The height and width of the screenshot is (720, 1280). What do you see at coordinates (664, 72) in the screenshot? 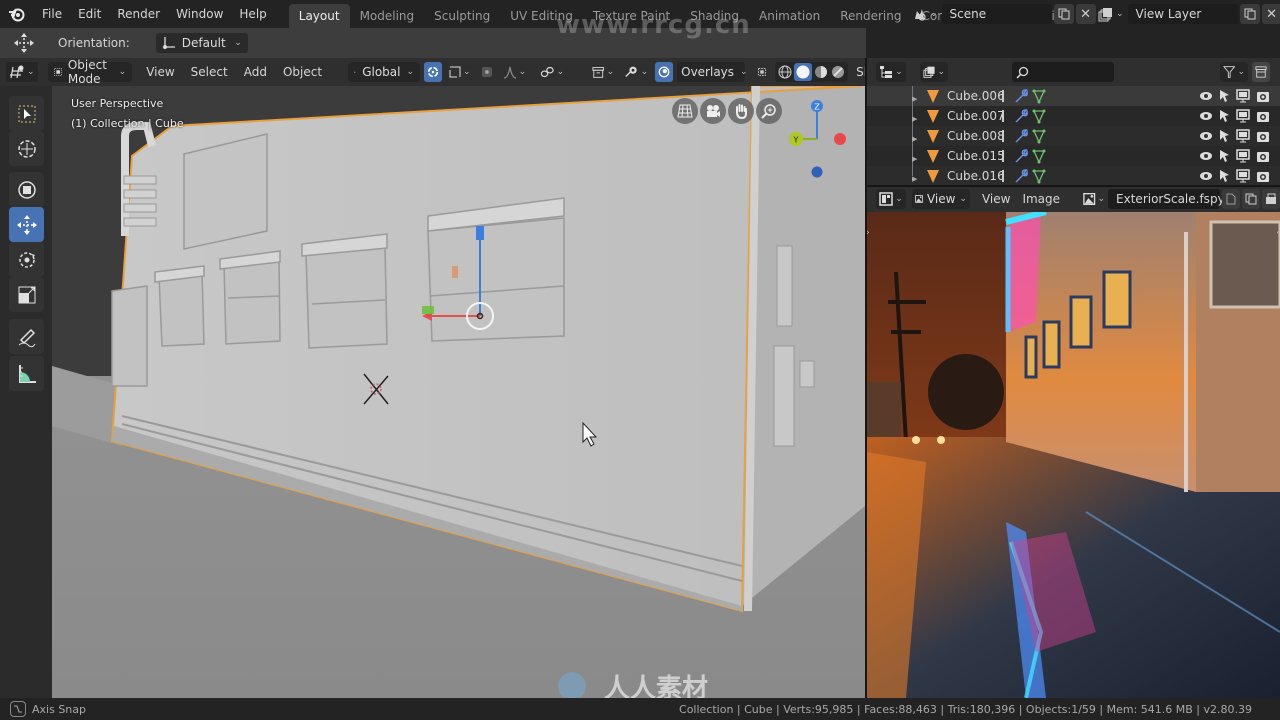
I see `overlays-toggle` at bounding box center [664, 72].